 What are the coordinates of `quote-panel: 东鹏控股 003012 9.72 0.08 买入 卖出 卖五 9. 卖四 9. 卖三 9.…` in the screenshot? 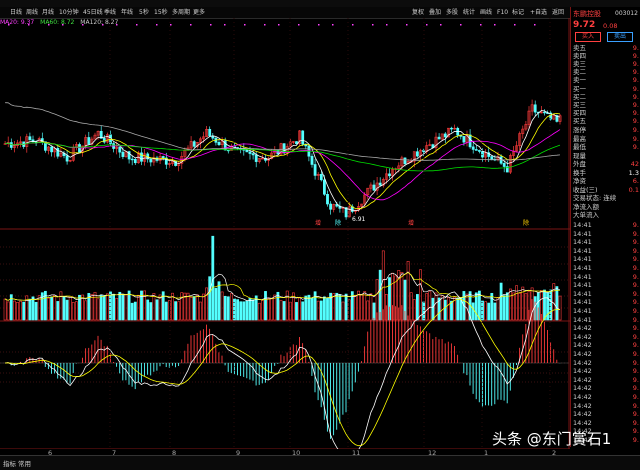 It's located at (605, 227).